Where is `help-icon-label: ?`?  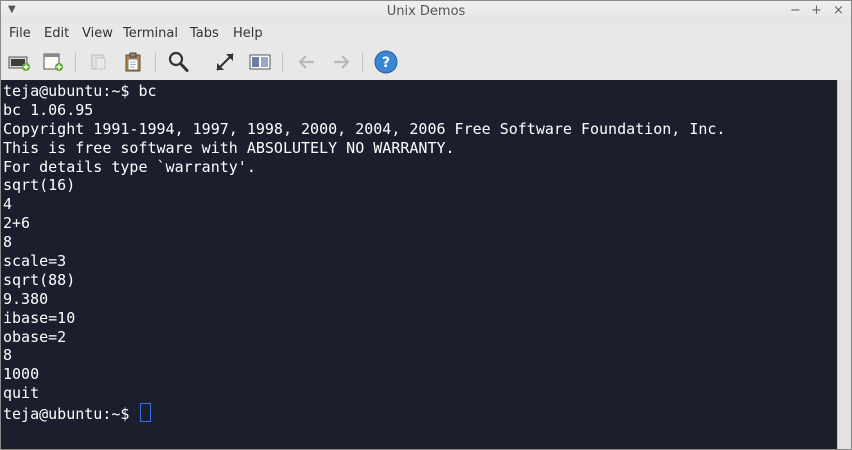 help-icon-label: ? is located at coordinates (386, 63).